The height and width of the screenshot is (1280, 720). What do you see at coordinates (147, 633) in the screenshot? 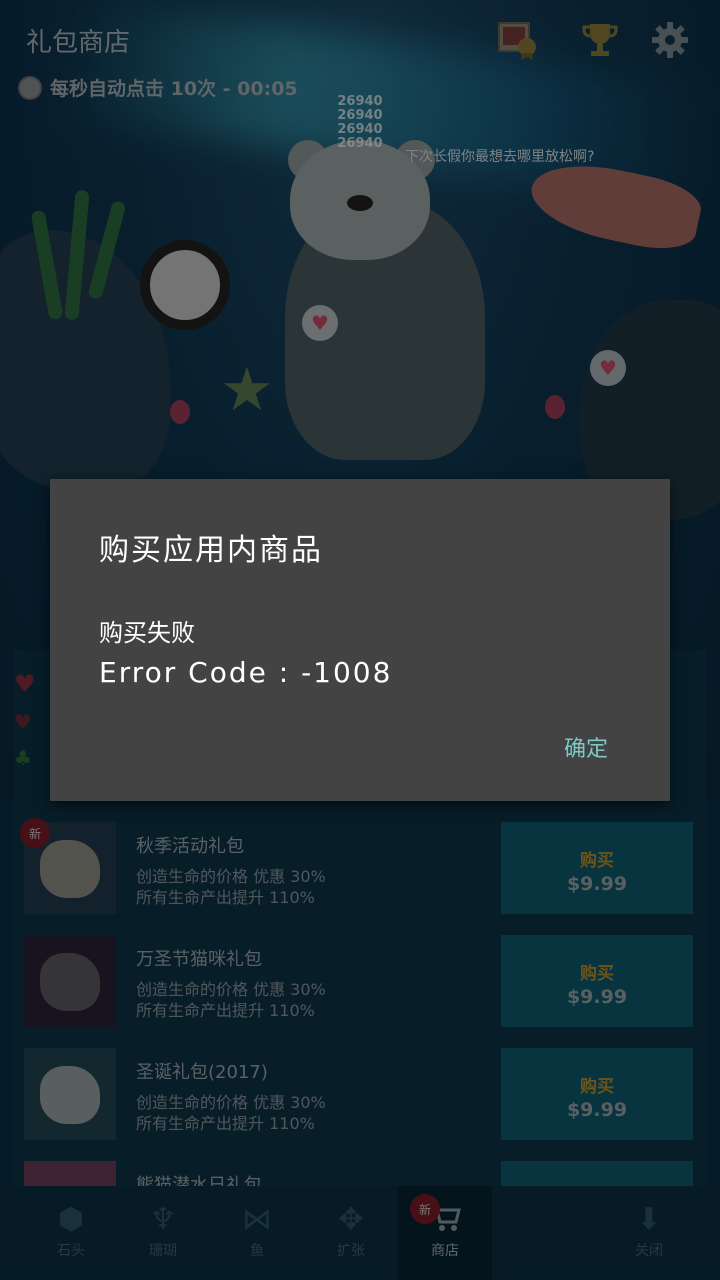
I see `dialog-message-line: 购买失败` at bounding box center [147, 633].